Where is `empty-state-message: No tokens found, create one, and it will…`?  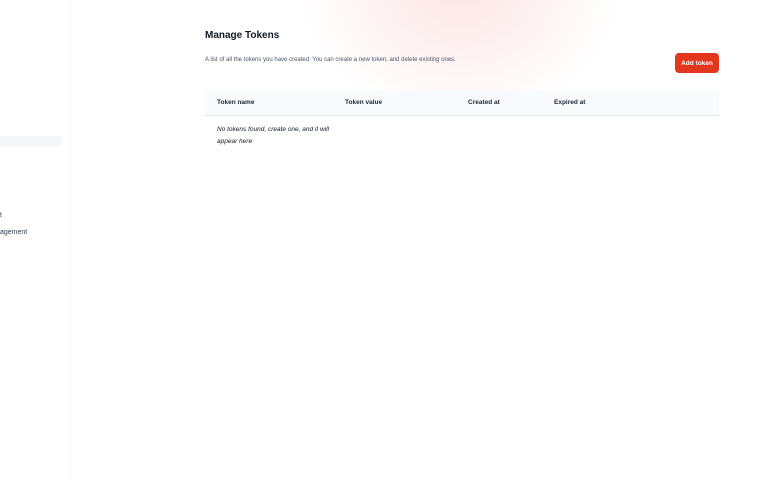 empty-state-message: No tokens found, create one, and it will… is located at coordinates (273, 135).